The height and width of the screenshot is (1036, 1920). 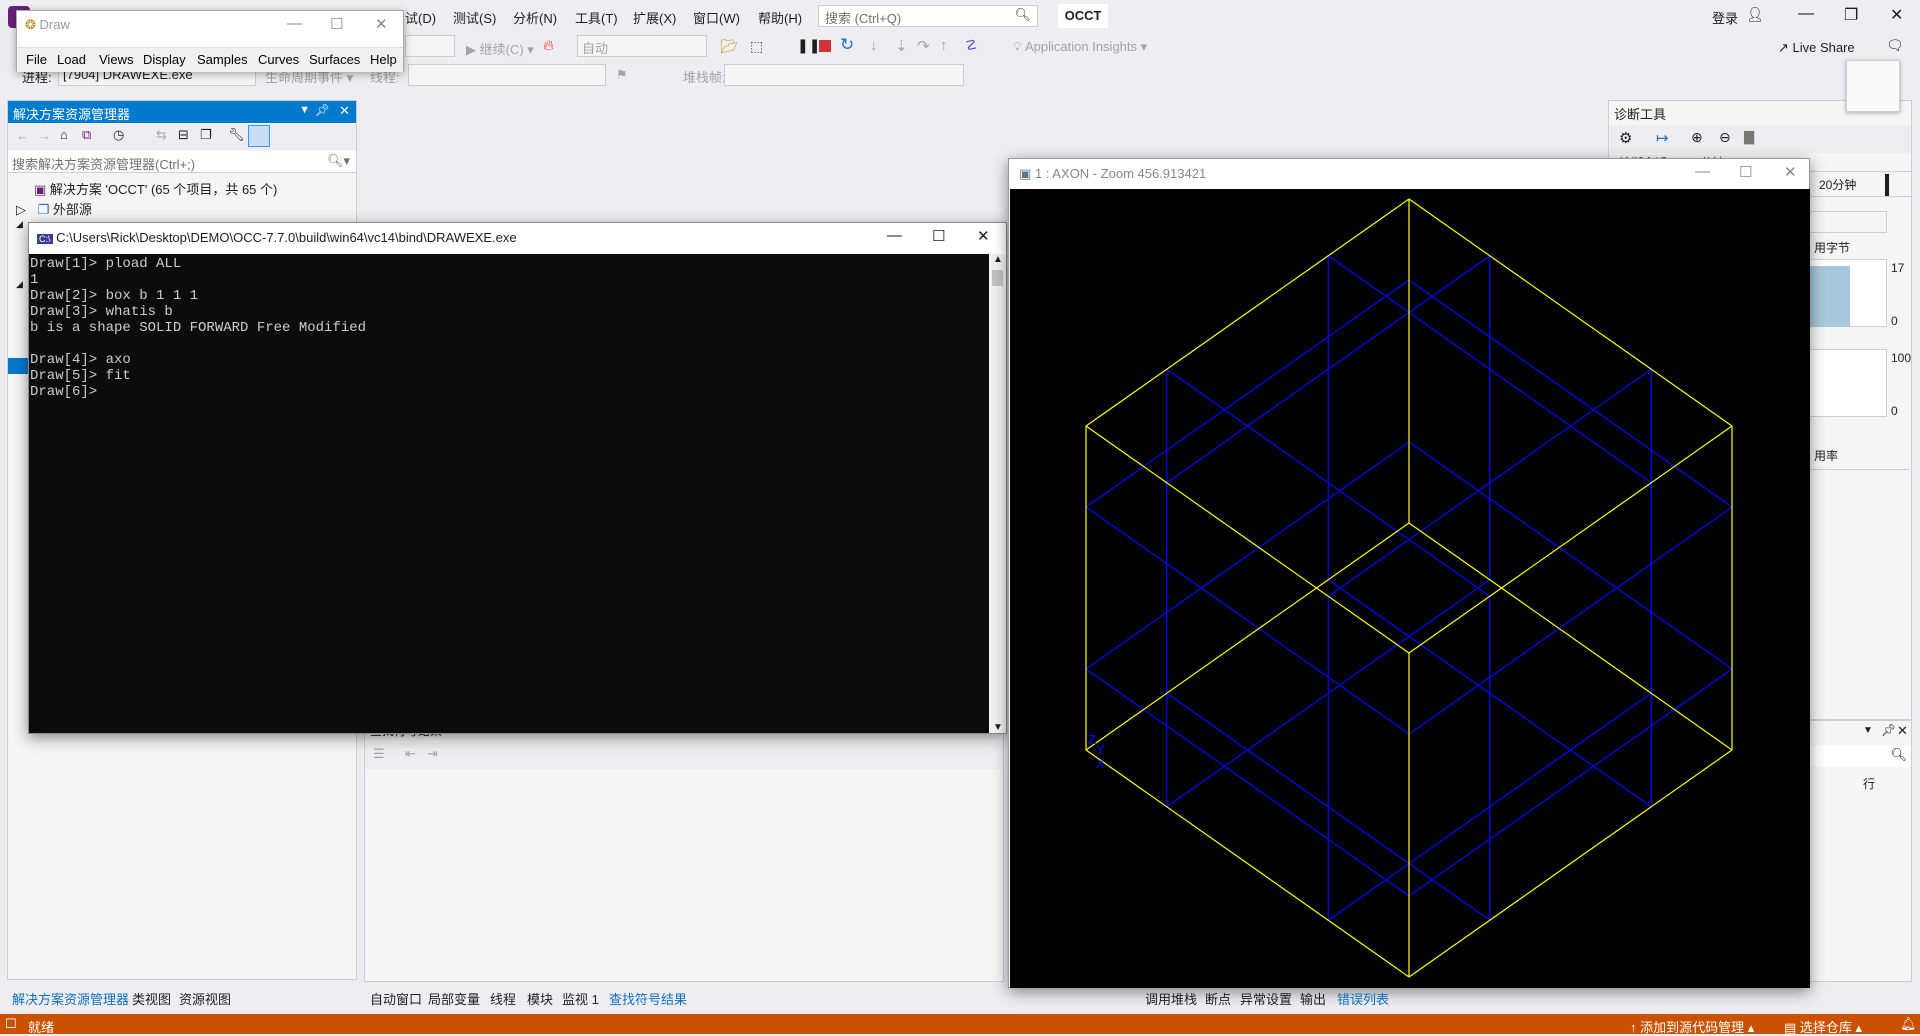 I want to click on menu-debug: 试(D), so click(x=420, y=17).